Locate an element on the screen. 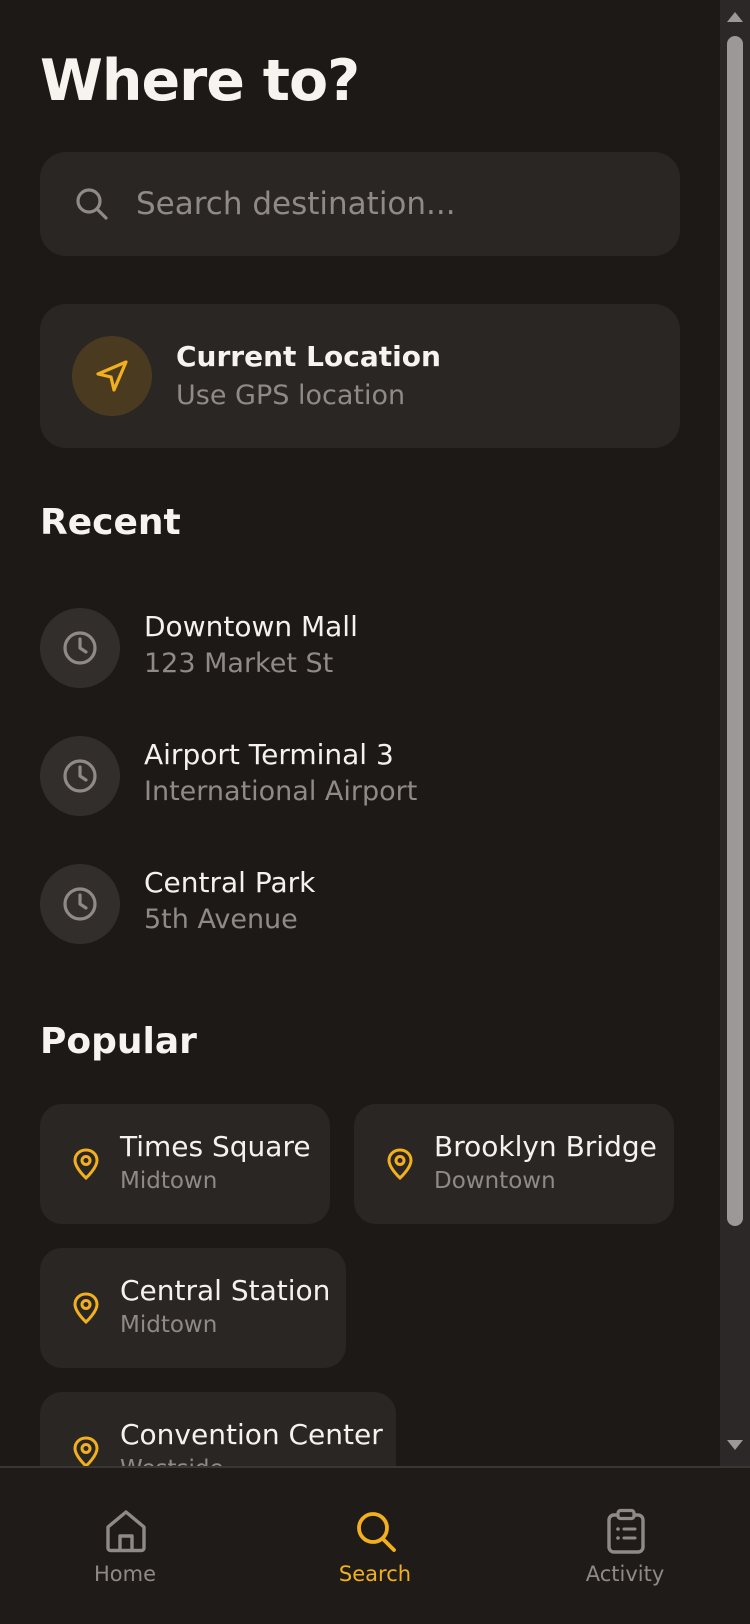  recent-item-name: Central Park is located at coordinates (230, 882).